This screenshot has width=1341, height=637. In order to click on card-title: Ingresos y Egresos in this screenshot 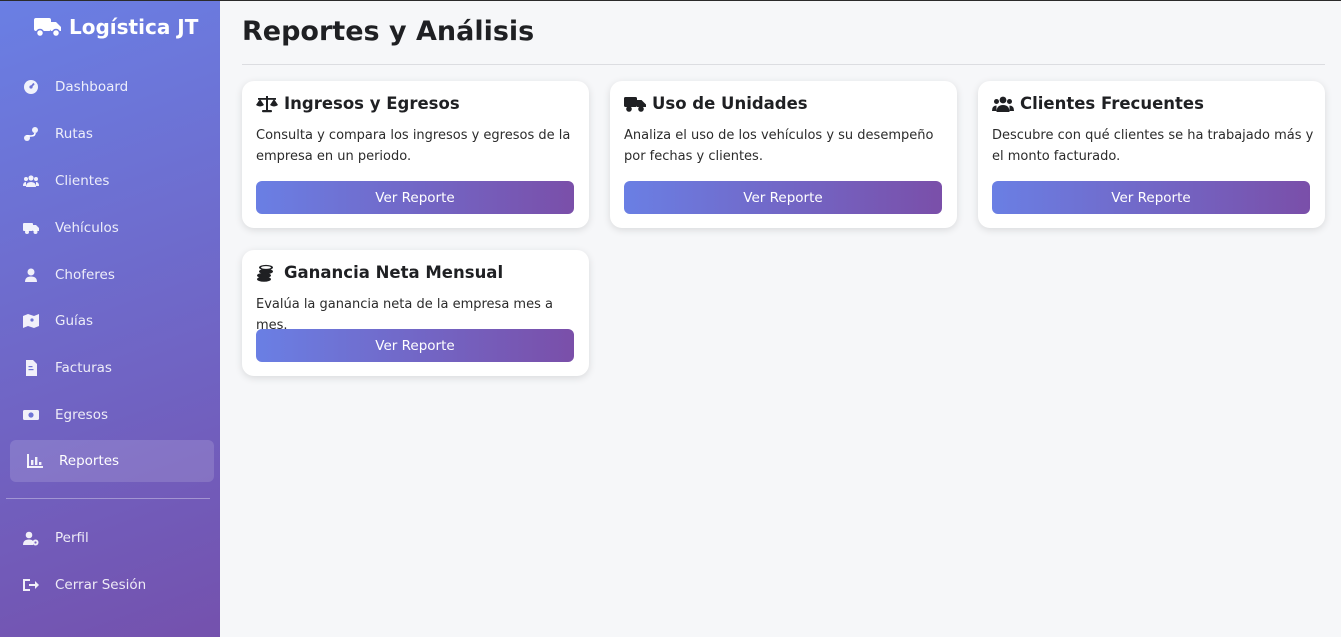, I will do `click(358, 103)`.